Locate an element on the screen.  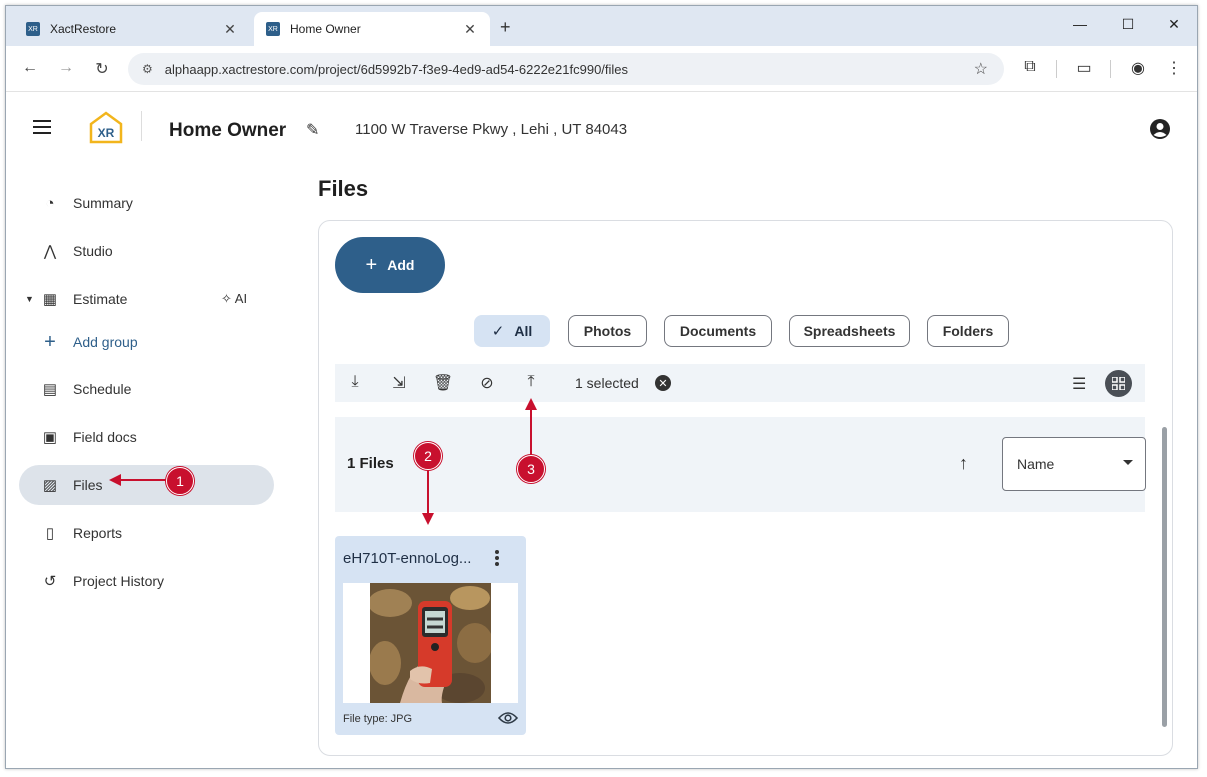
sidebar-item-summary: ◔ Summary is located at coordinates (146, 203).